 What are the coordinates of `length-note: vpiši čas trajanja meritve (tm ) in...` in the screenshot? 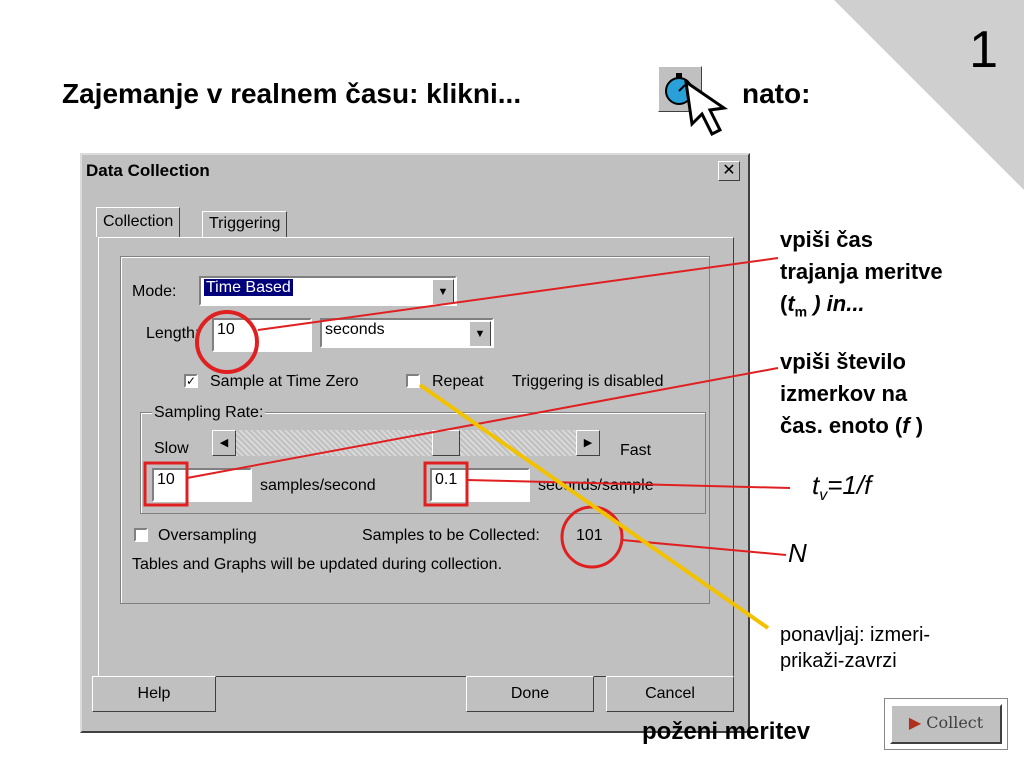 It's located at (861, 273).